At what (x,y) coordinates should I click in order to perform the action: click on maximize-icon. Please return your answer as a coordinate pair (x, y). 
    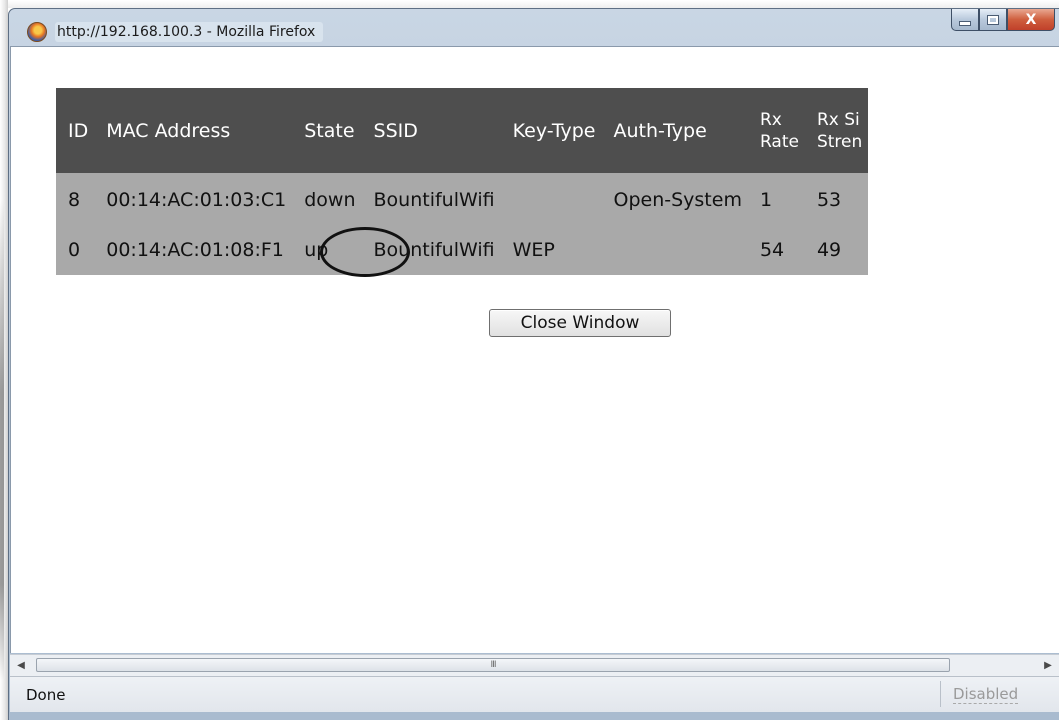
    Looking at the image, I should click on (993, 19).